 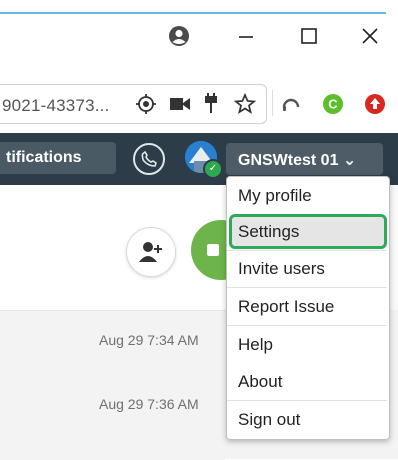 What do you see at coordinates (199, 46) in the screenshot?
I see `window-titlebar` at bounding box center [199, 46].